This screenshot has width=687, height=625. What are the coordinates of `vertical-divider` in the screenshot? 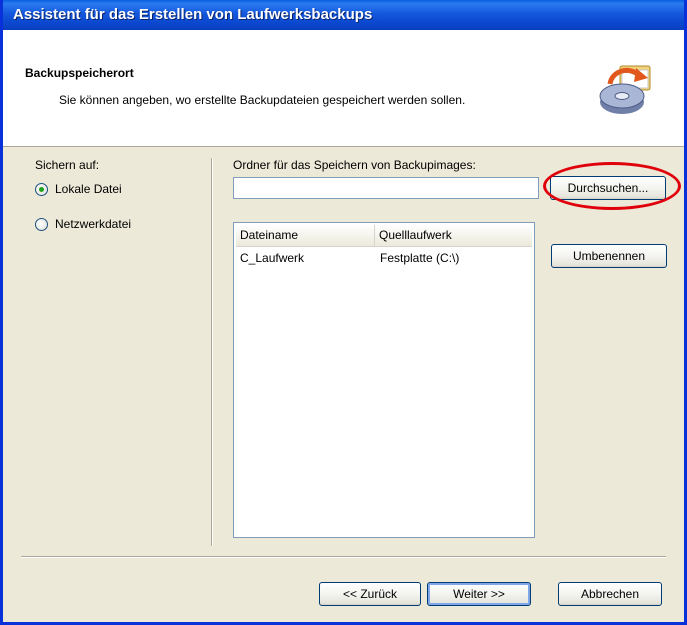 It's located at (211, 352).